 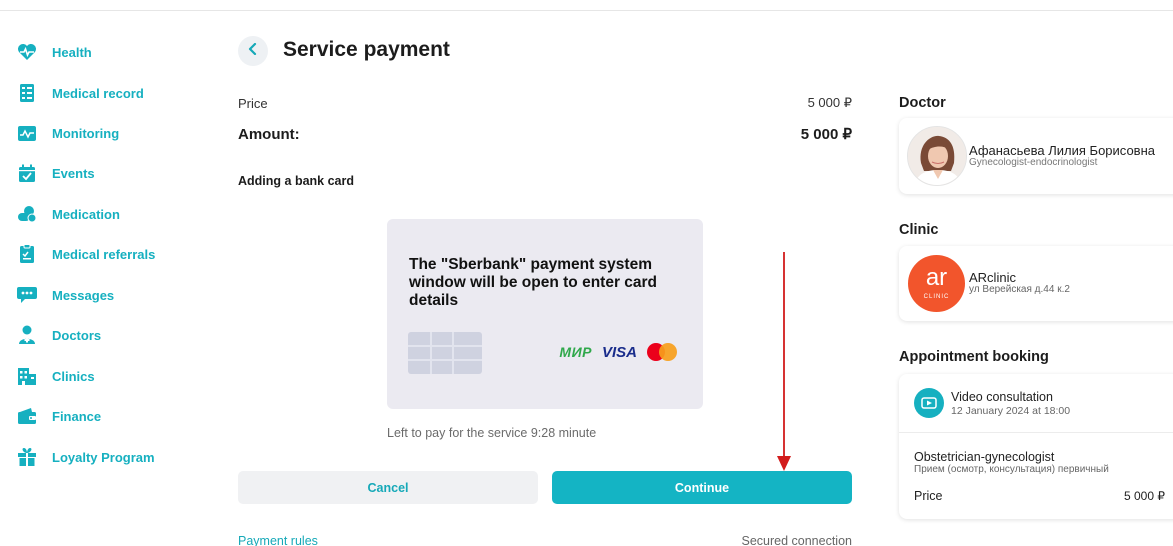 I want to click on sidebar-item-medical-referrals: Medical referrals, so click(x=85, y=254).